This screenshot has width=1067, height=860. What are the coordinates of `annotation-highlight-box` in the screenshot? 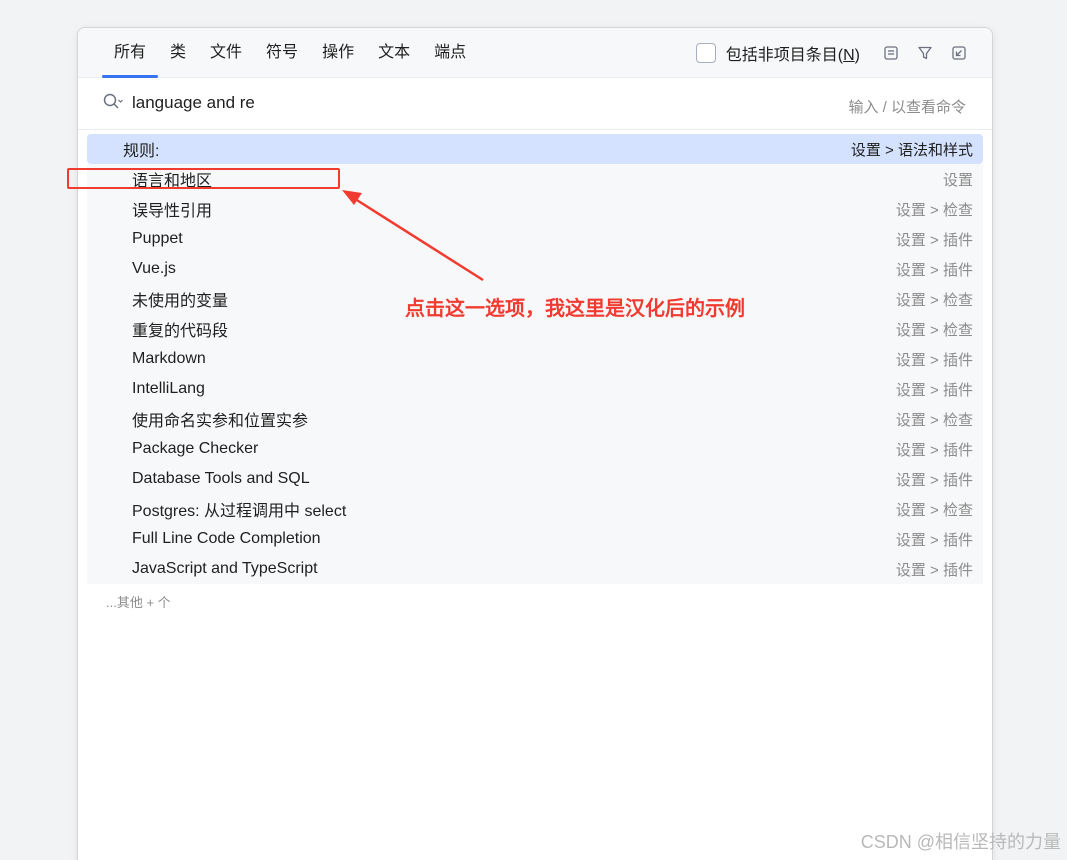 It's located at (203, 178).